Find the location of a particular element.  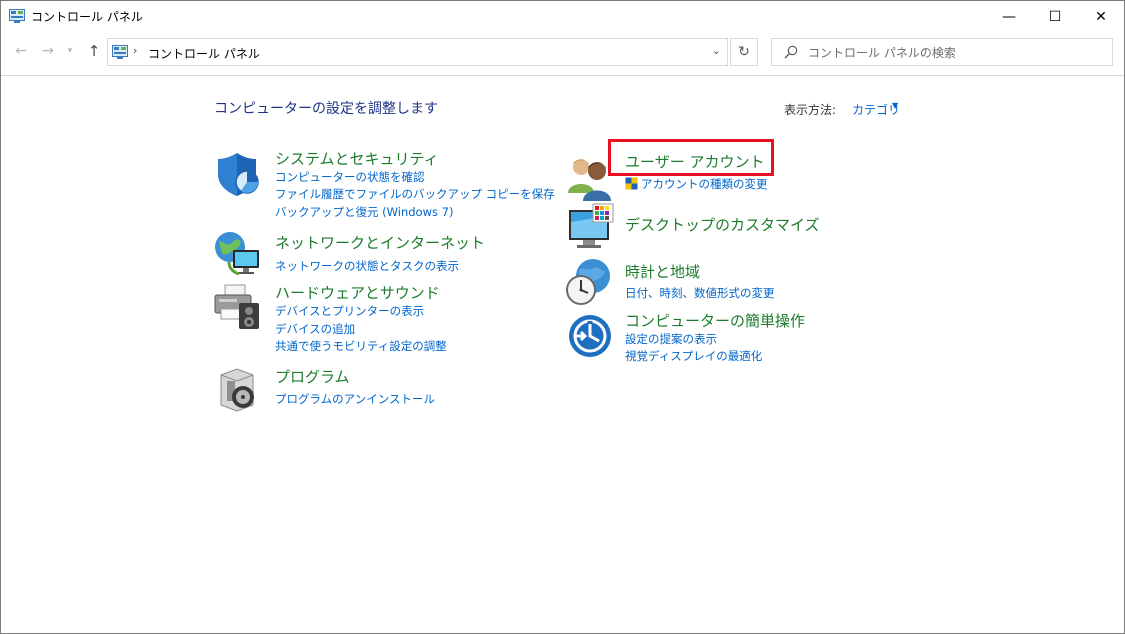

link-add-device: デバイスの追加 is located at coordinates (315, 329).